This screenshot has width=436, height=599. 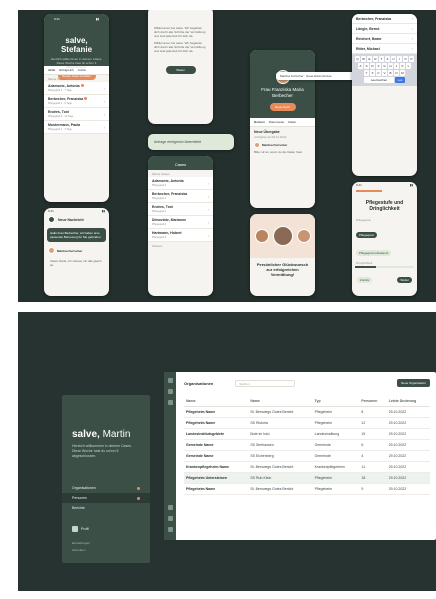 I want to click on key: F, so click(x=378, y=66).